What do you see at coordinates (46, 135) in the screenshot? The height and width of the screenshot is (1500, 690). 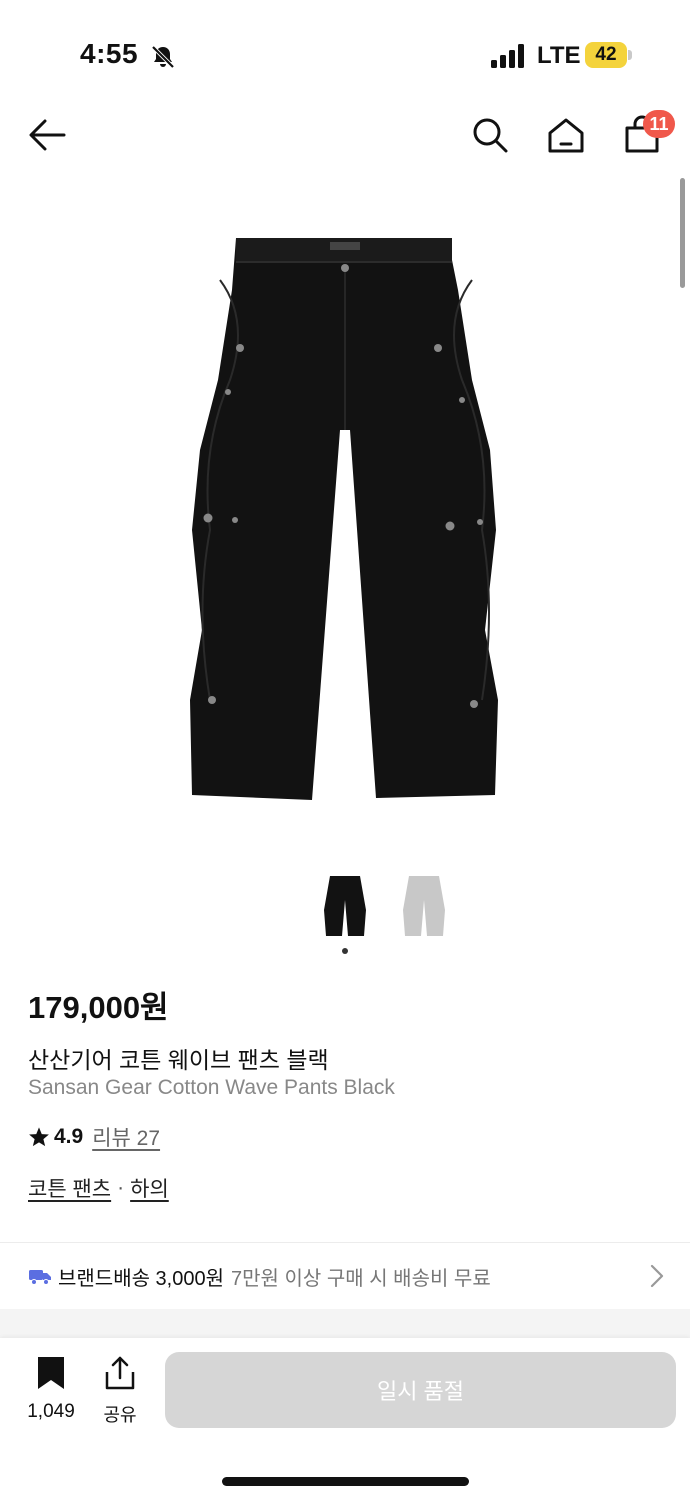 I see `arrow-left-icon` at bounding box center [46, 135].